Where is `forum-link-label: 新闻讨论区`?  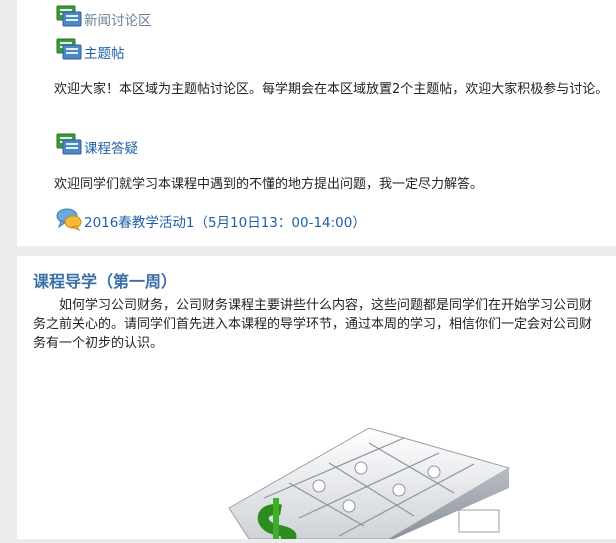 forum-link-label: 新闻讨论区 is located at coordinates (118, 21).